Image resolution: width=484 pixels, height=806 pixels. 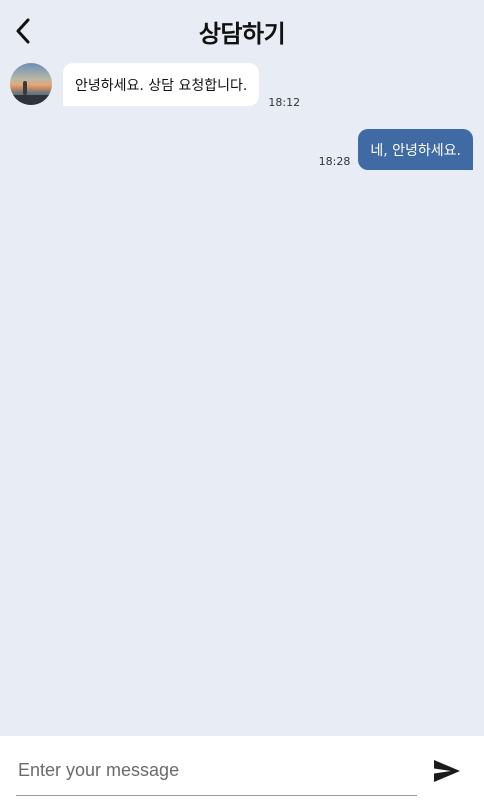 What do you see at coordinates (31, 100) in the screenshot?
I see `avatar-ground` at bounding box center [31, 100].